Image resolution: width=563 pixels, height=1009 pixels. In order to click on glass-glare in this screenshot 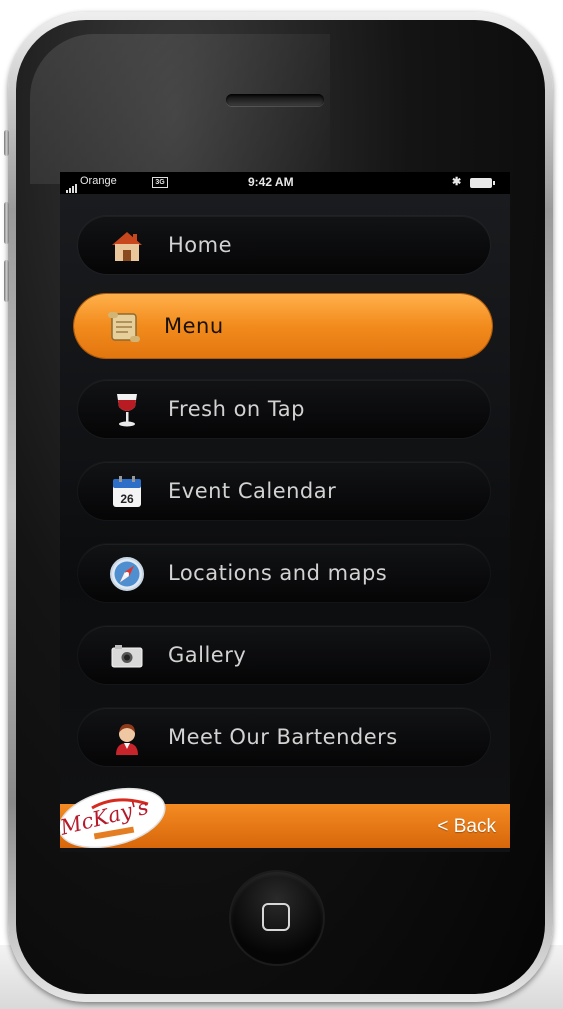, I will do `click(180, 109)`.